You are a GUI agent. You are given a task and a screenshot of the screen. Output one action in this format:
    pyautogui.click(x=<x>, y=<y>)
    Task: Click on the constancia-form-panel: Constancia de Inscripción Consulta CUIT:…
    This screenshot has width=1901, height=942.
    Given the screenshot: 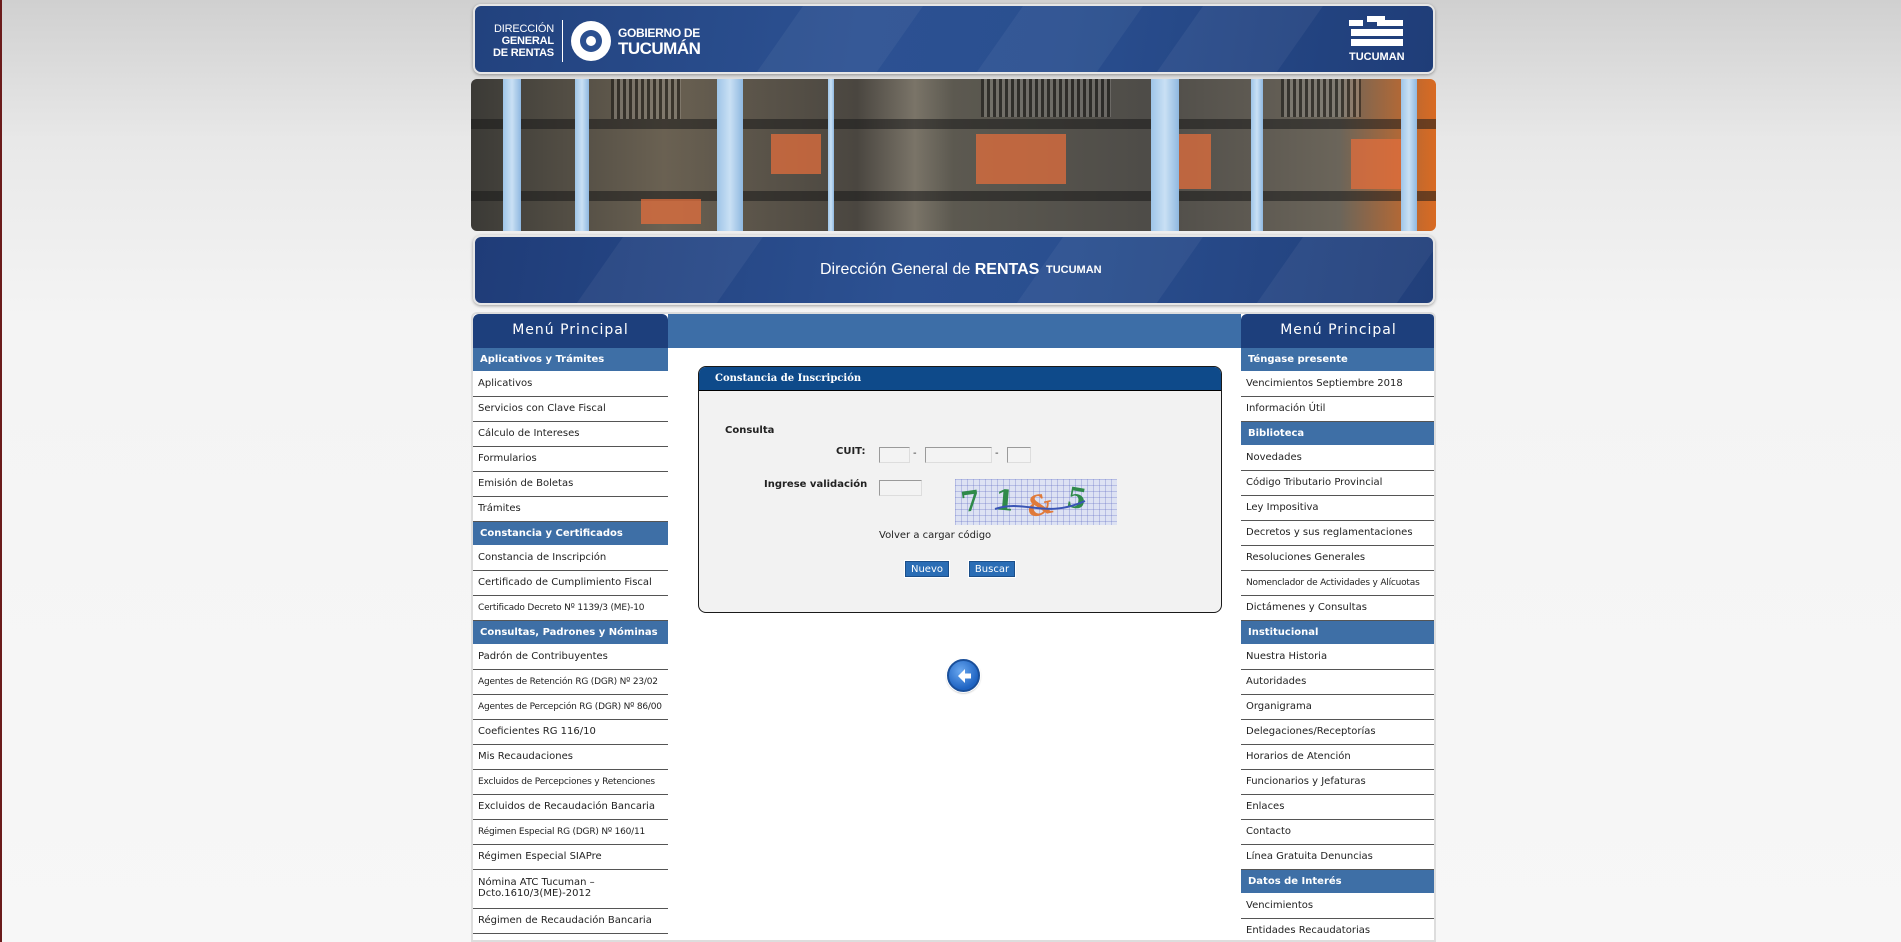 What is the action you would take?
    pyautogui.click(x=960, y=489)
    